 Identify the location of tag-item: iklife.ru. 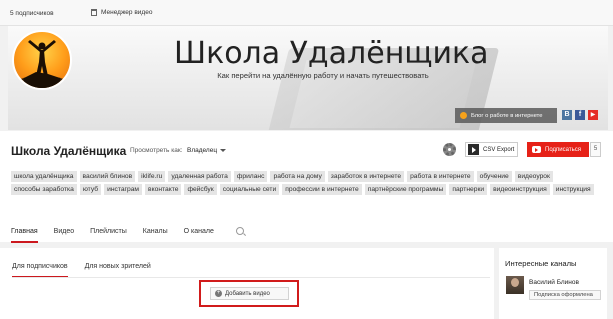
(152, 176).